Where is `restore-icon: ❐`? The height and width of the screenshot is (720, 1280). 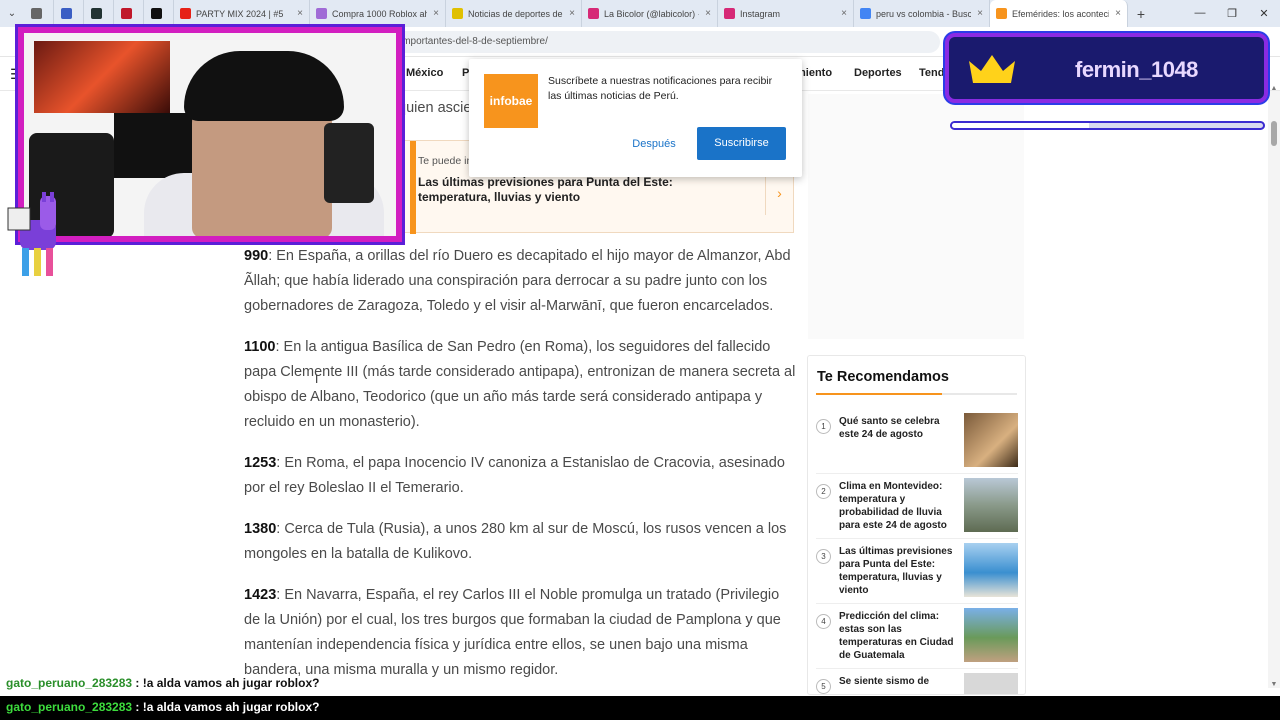
restore-icon: ❐ is located at coordinates (1232, 13).